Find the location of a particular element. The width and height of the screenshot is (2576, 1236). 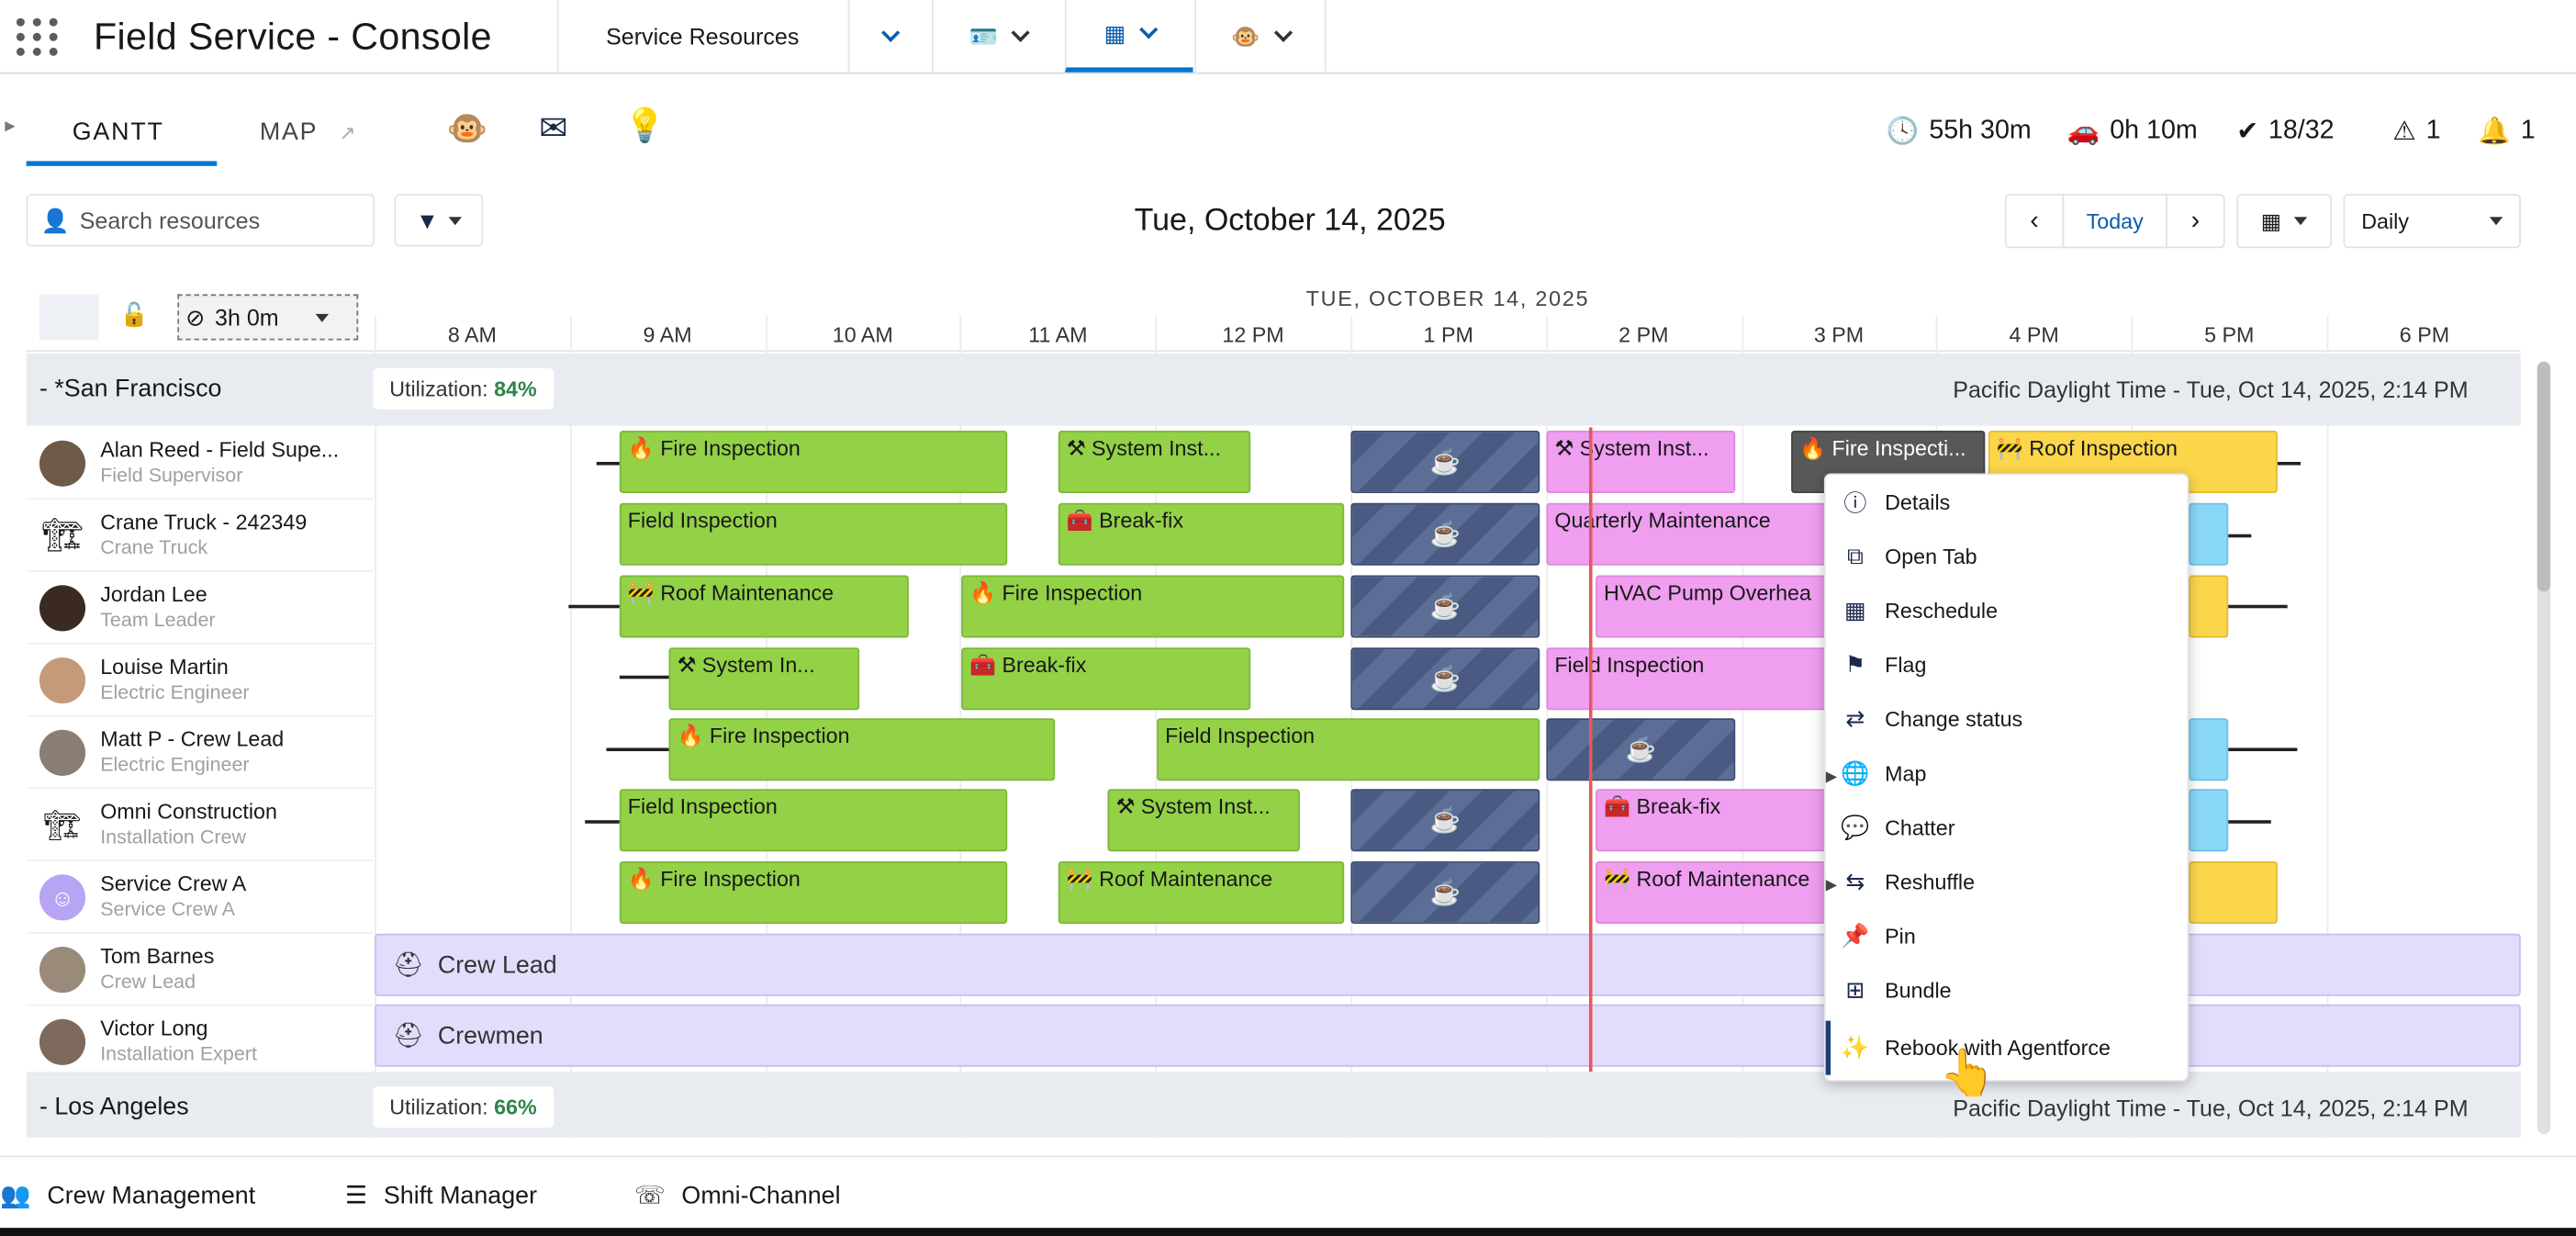

menu-item-reschedule: ▦ Reschedule is located at coordinates (2008, 610).